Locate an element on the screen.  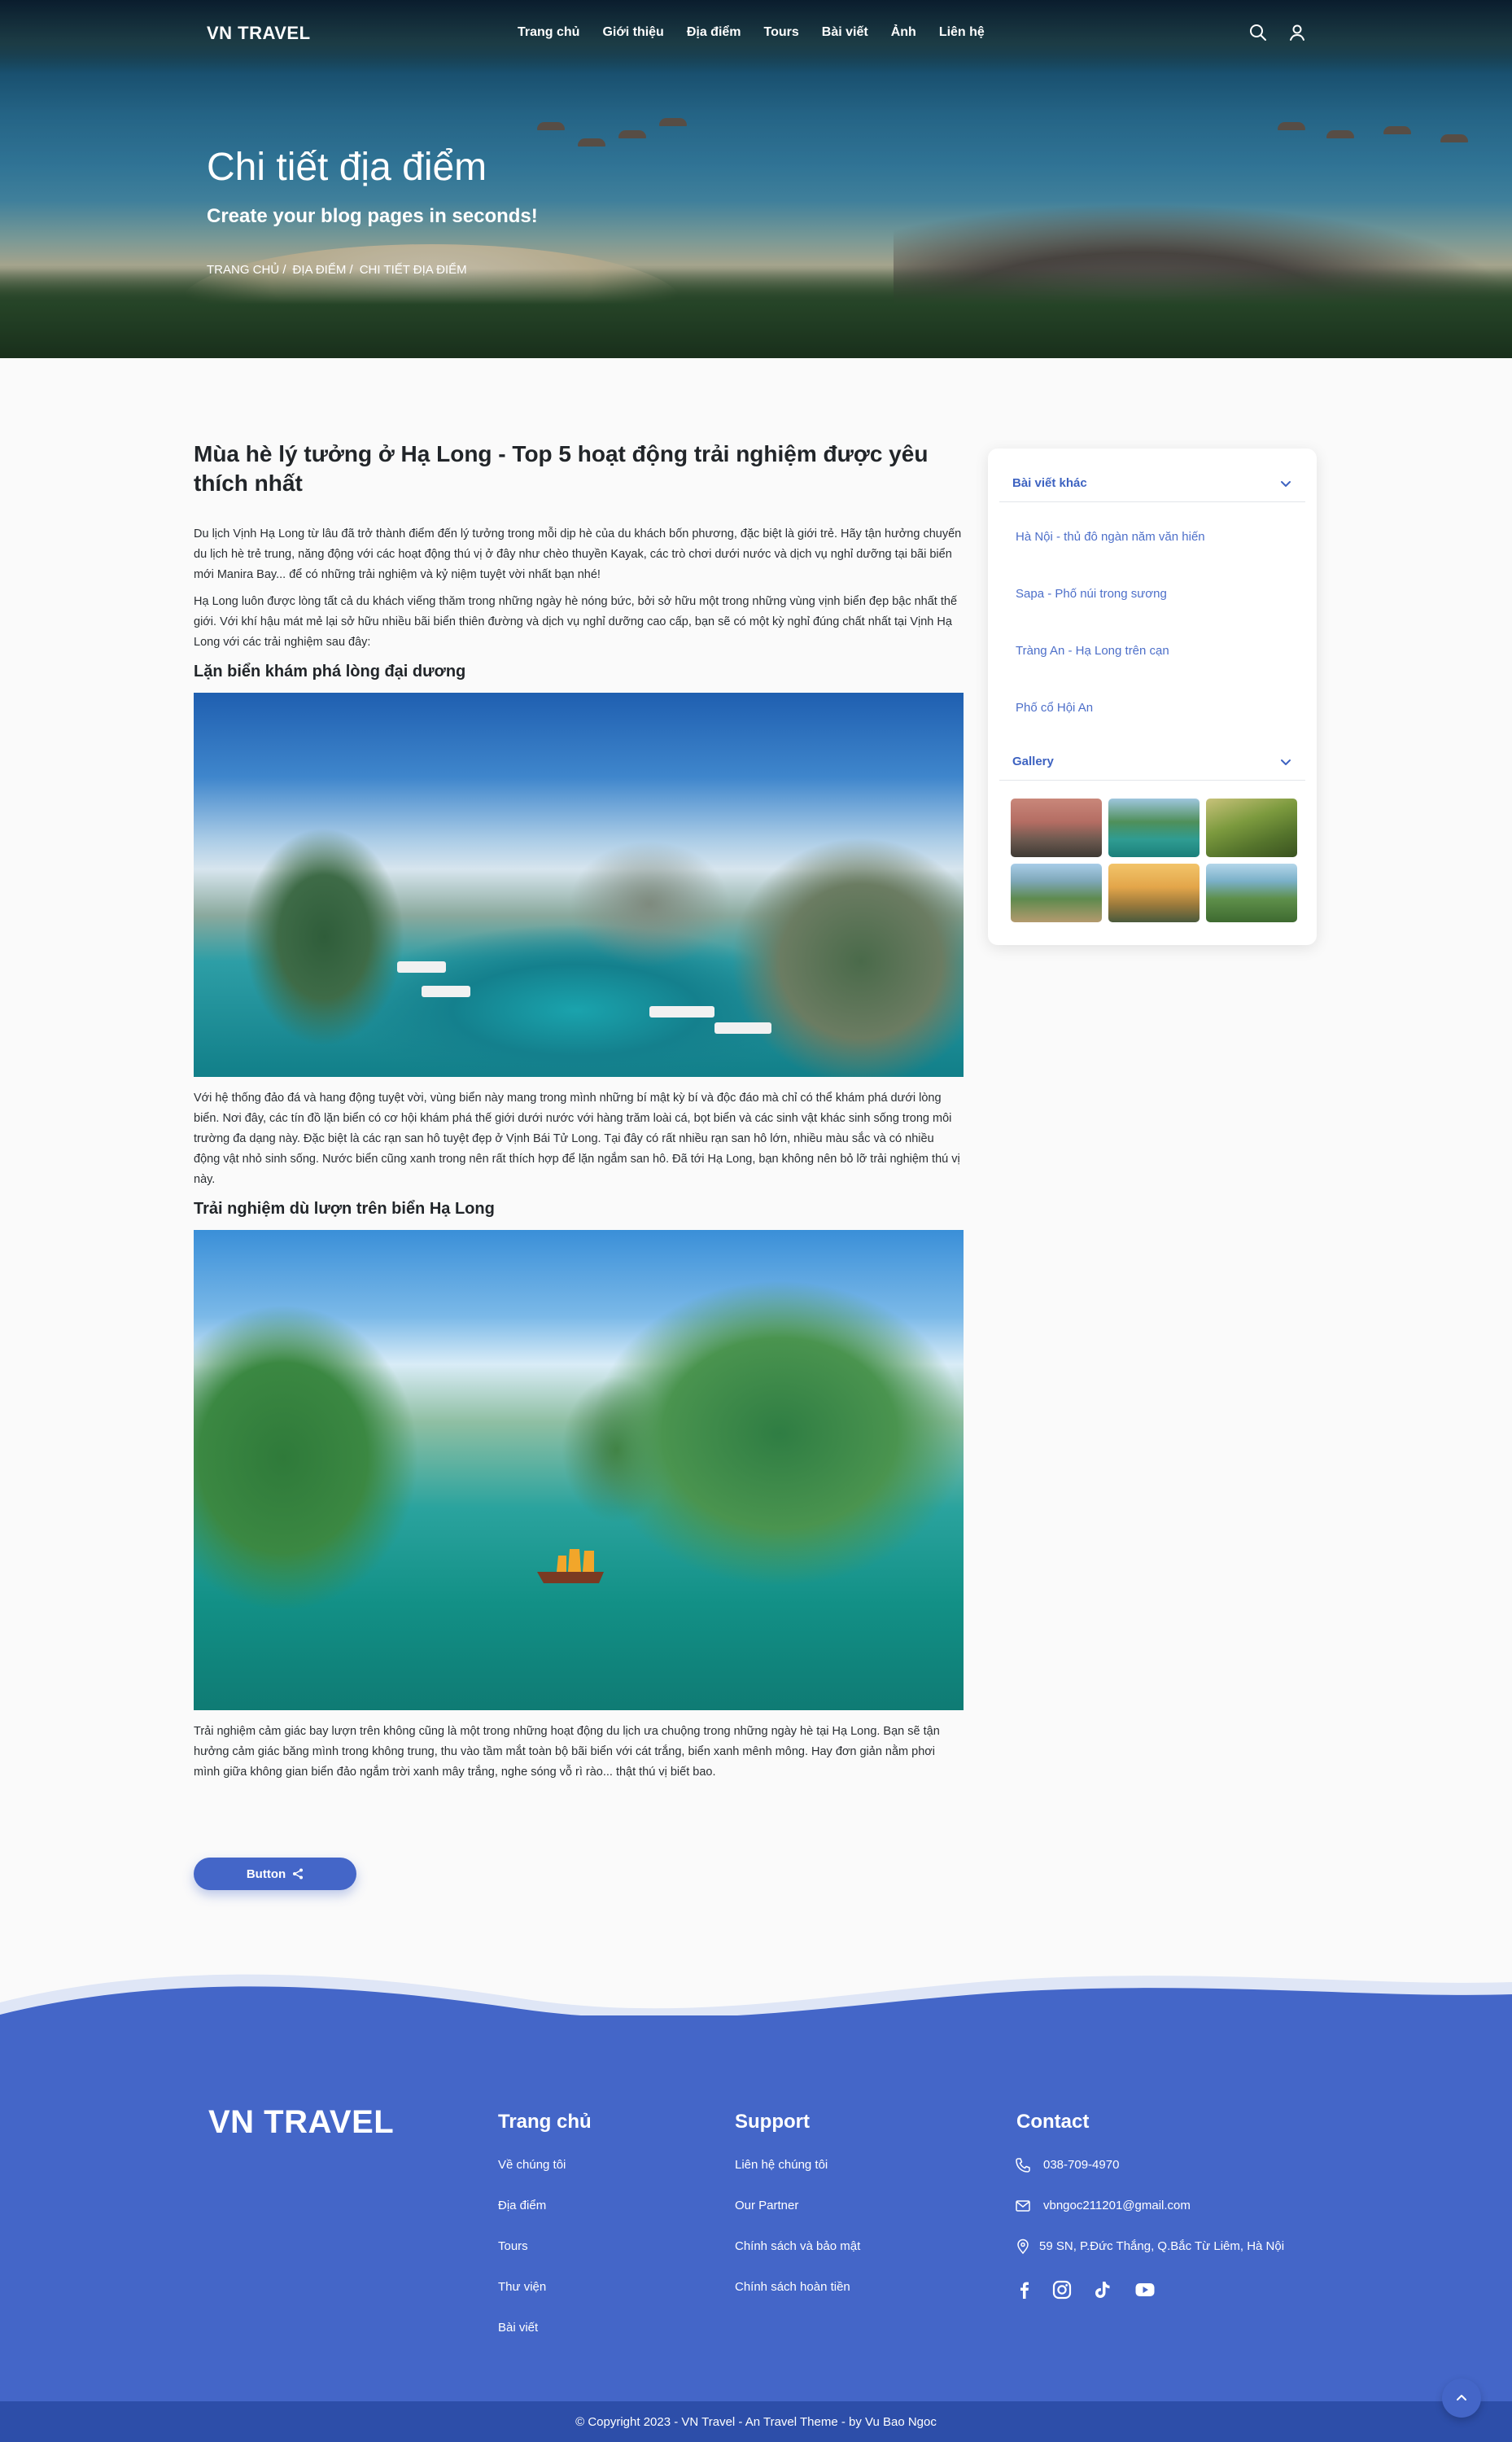
location-pin-icon is located at coordinates (1023, 2246).